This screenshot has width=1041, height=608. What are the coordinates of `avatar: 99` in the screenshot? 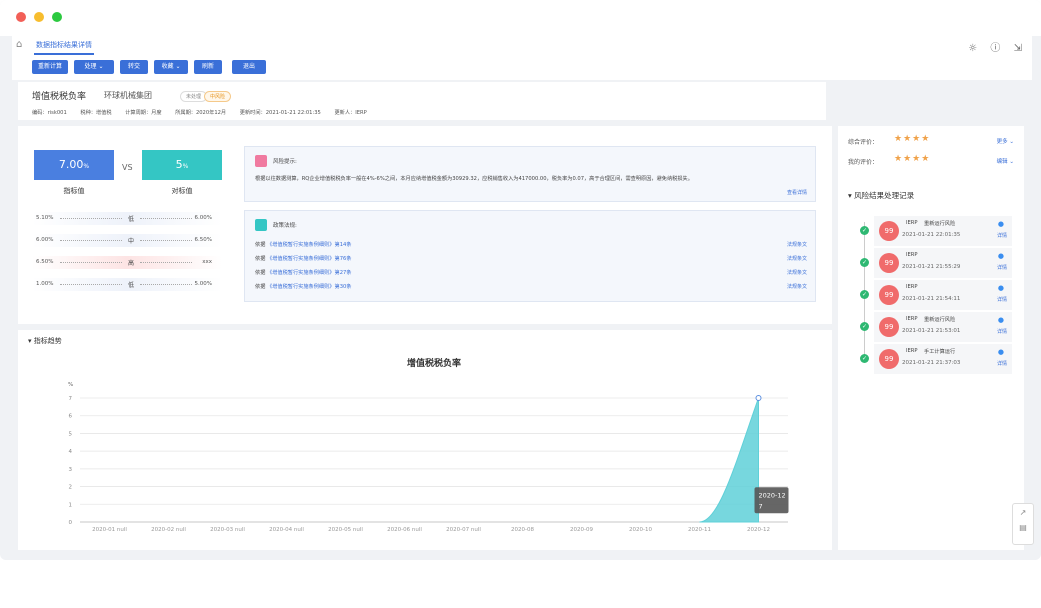 It's located at (889, 359).